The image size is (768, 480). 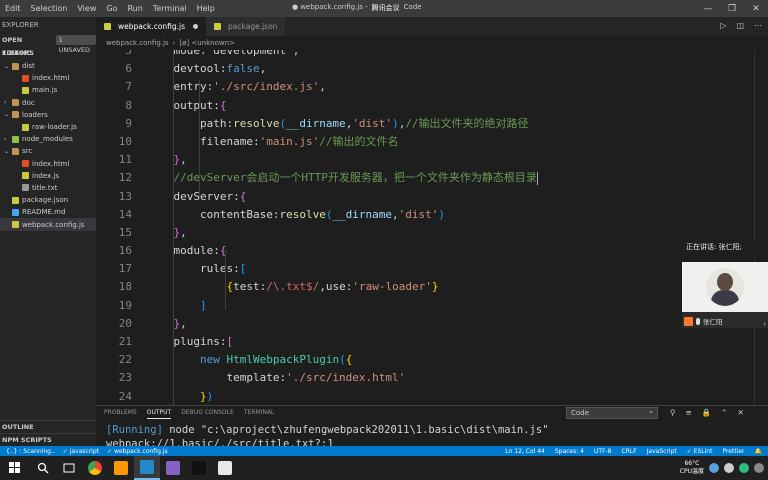 What do you see at coordinates (177, 306) in the screenshot?
I see `code-text: ]` at bounding box center [177, 306].